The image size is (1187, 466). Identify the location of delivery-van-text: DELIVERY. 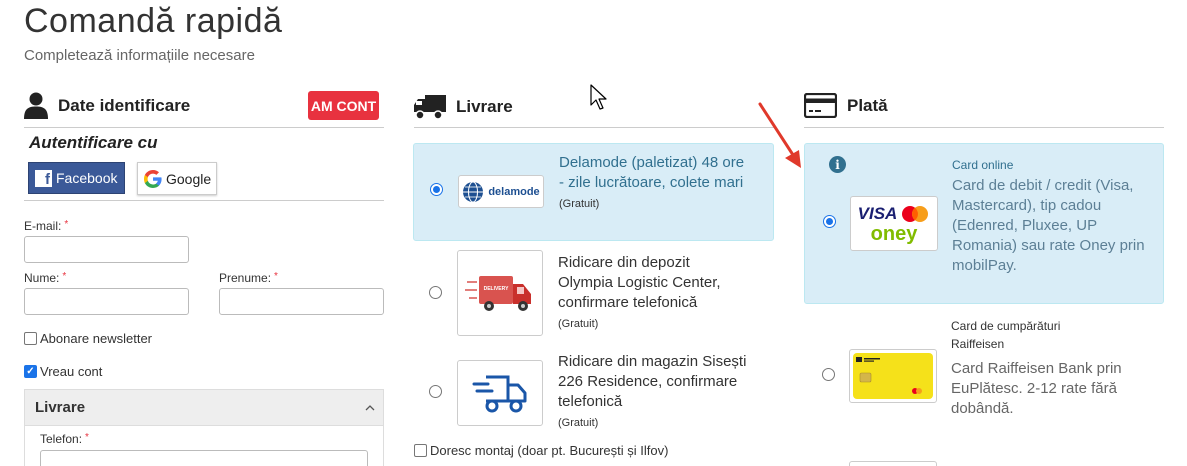
(496, 289).